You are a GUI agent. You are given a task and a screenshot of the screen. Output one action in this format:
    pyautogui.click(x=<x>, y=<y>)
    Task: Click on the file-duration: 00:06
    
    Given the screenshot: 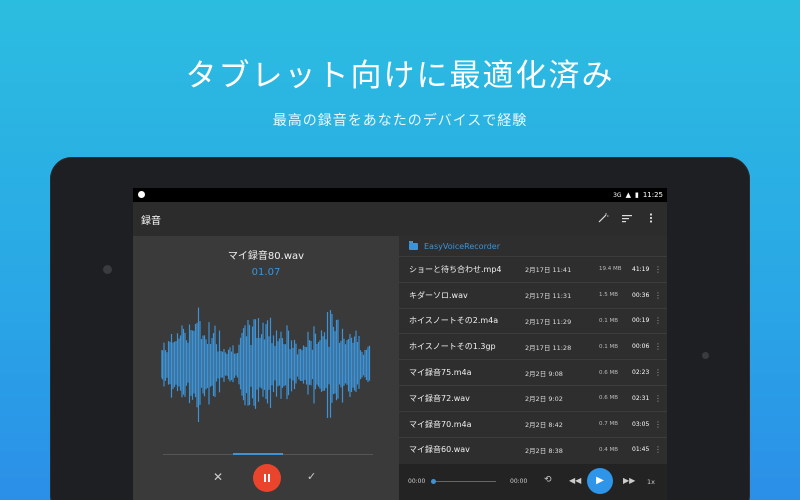 What is the action you would take?
    pyautogui.click(x=641, y=347)
    